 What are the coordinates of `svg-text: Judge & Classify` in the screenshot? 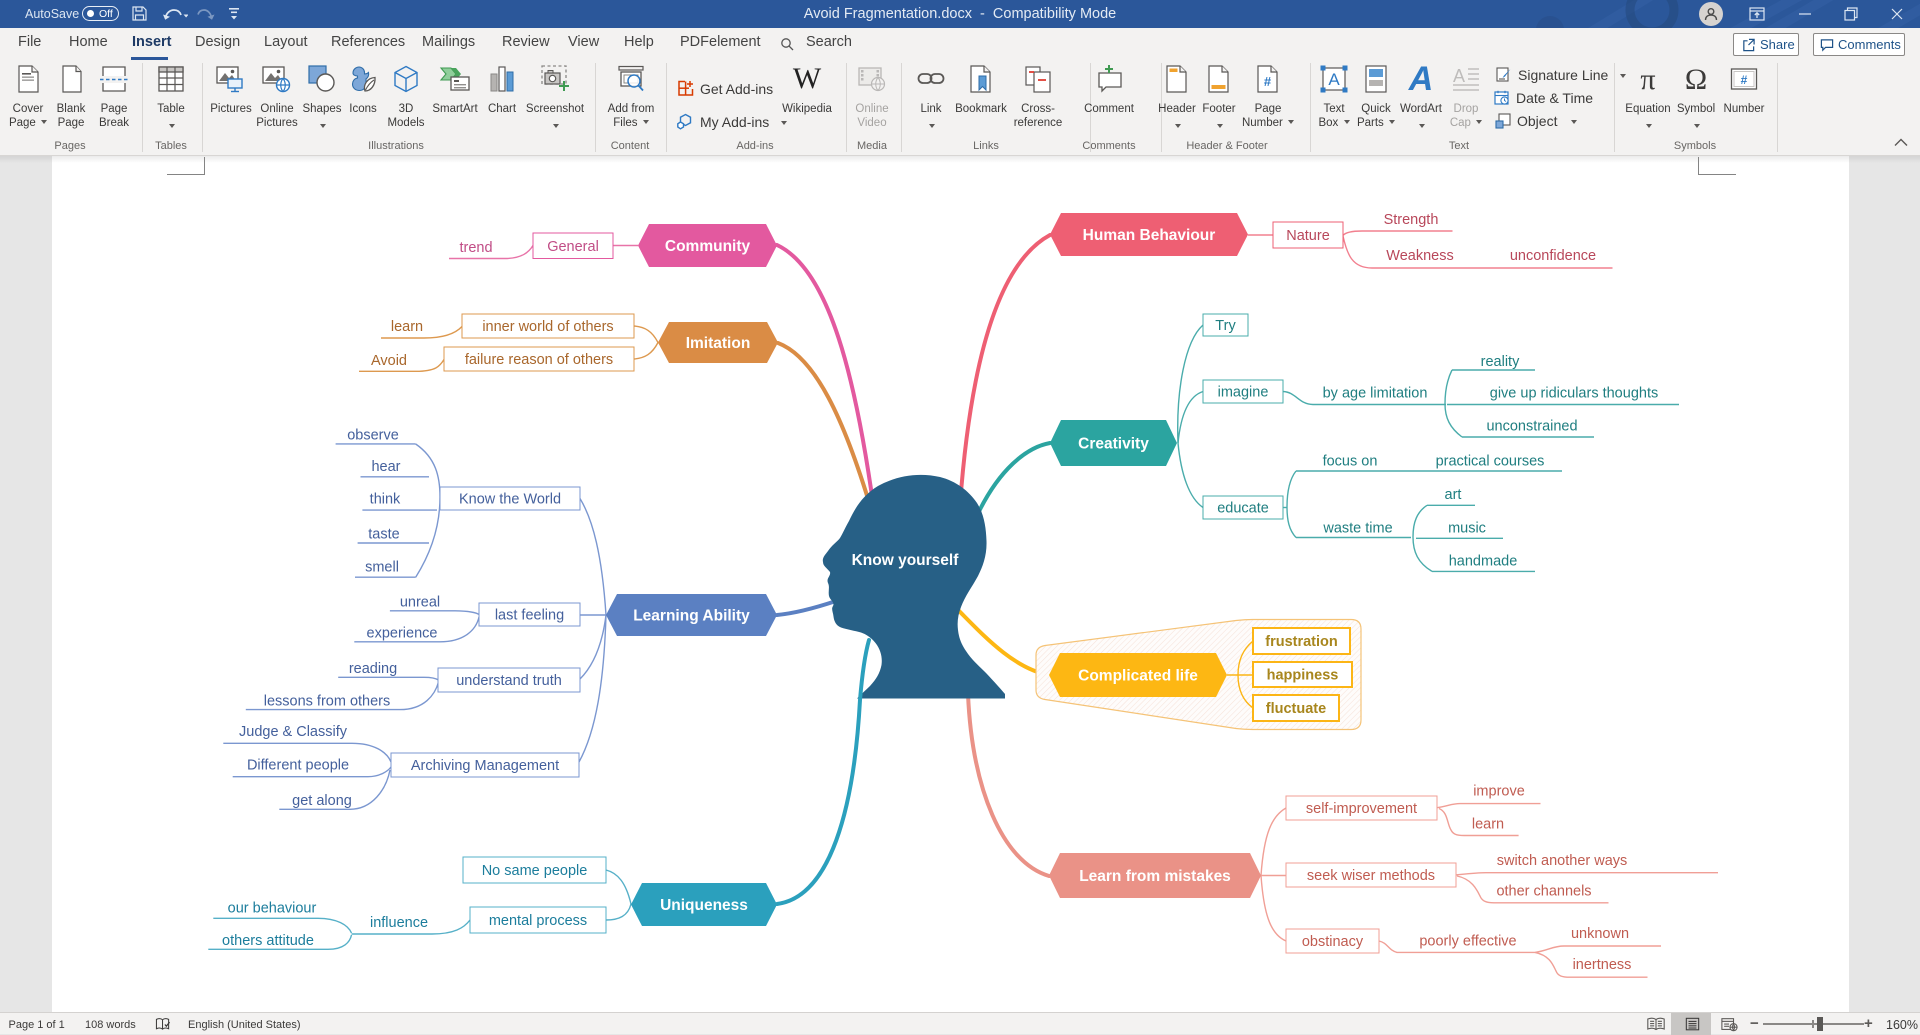 It's located at (293, 732).